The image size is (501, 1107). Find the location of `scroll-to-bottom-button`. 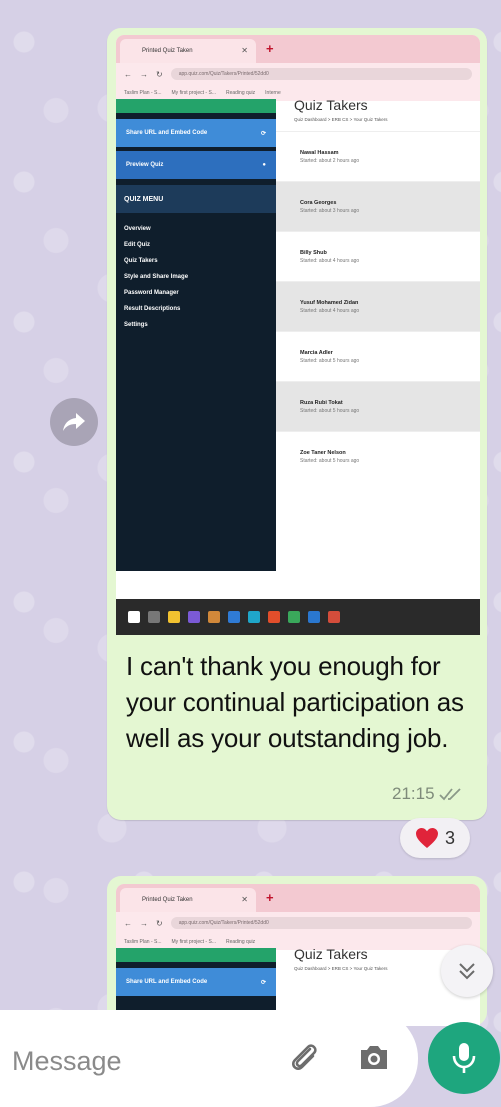

scroll-to-bottom-button is located at coordinates (467, 971).